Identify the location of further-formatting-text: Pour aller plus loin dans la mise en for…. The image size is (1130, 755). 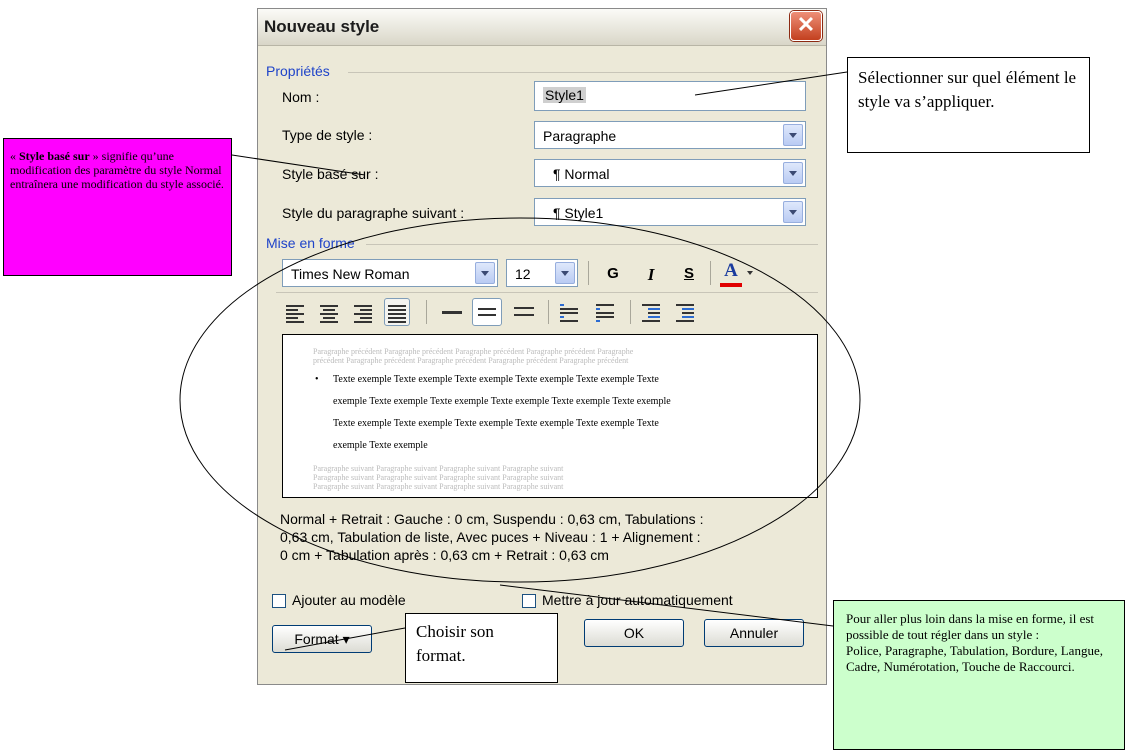
(970, 626).